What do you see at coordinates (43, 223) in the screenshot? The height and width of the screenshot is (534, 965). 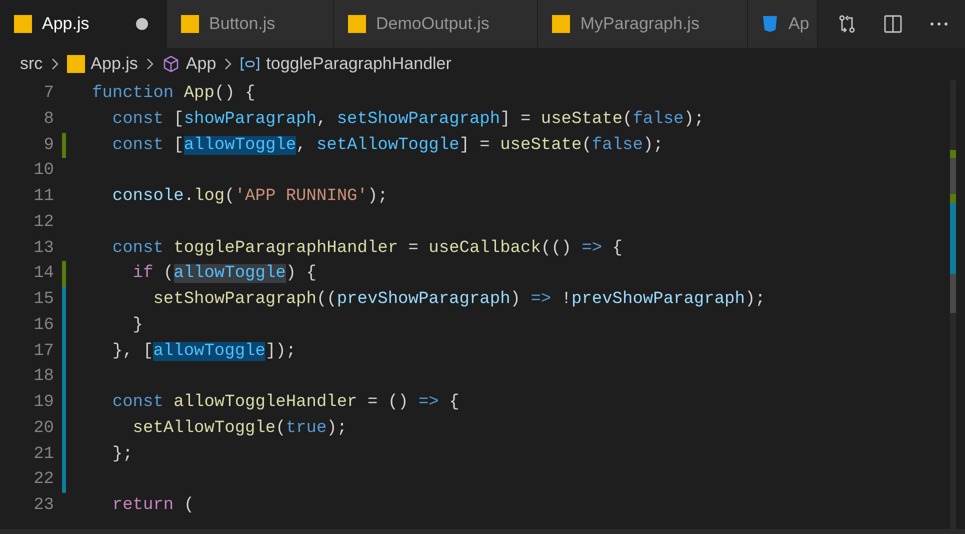 I see `line-number: 12` at bounding box center [43, 223].